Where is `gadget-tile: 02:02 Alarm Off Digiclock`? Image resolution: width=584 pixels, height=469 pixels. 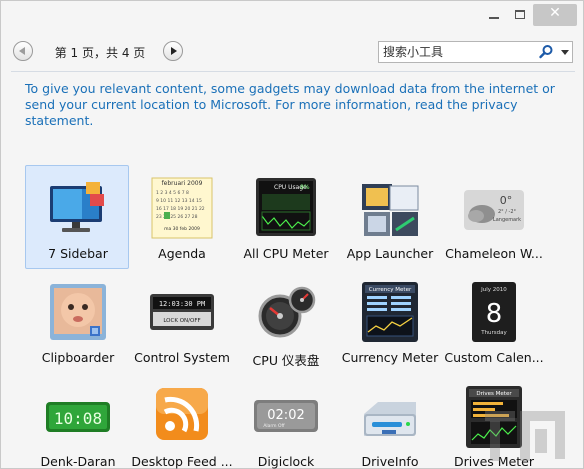
gadget-tile: 02:02 Alarm Off Digiclock is located at coordinates (285, 421).